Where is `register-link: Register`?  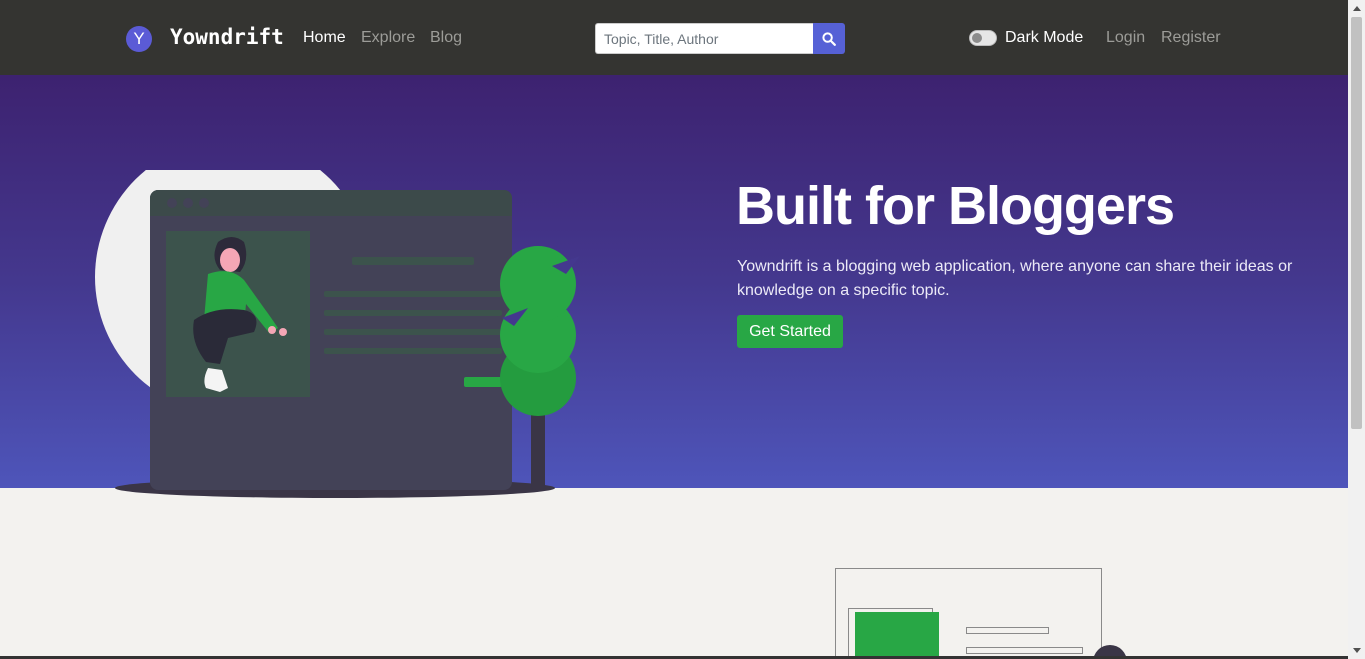 register-link: Register is located at coordinates (1191, 38).